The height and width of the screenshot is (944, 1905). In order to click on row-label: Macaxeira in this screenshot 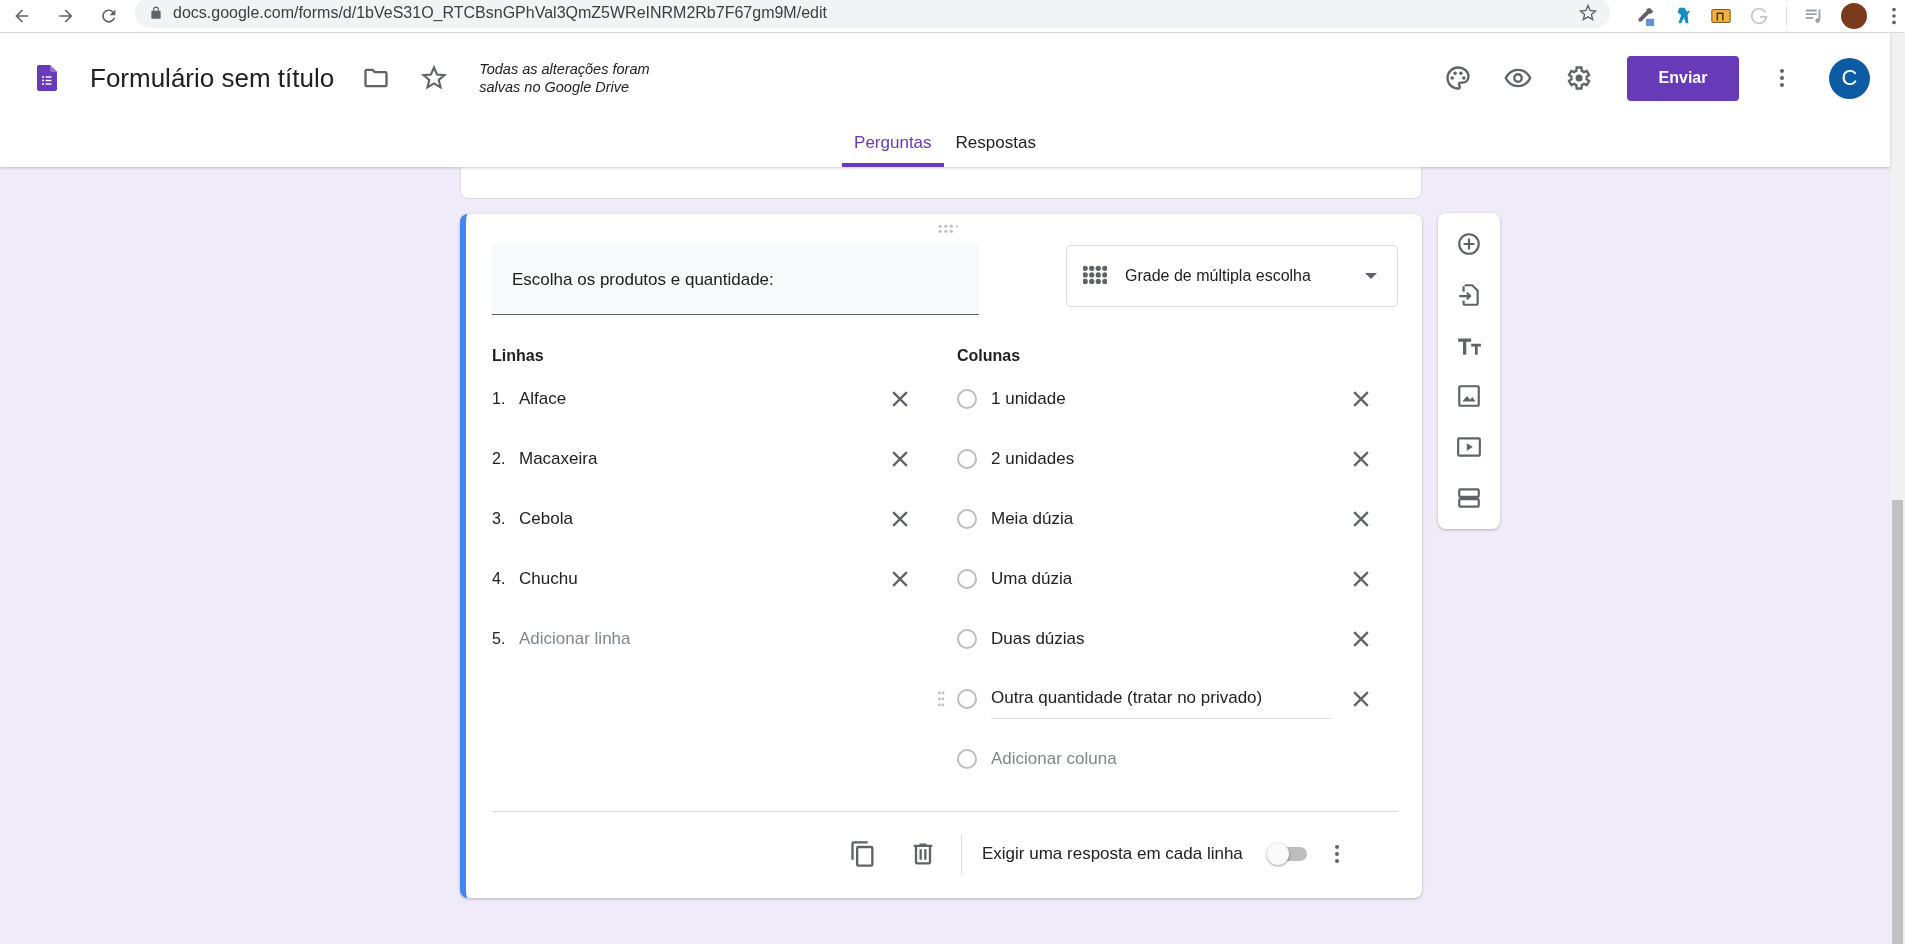, I will do `click(705, 459)`.